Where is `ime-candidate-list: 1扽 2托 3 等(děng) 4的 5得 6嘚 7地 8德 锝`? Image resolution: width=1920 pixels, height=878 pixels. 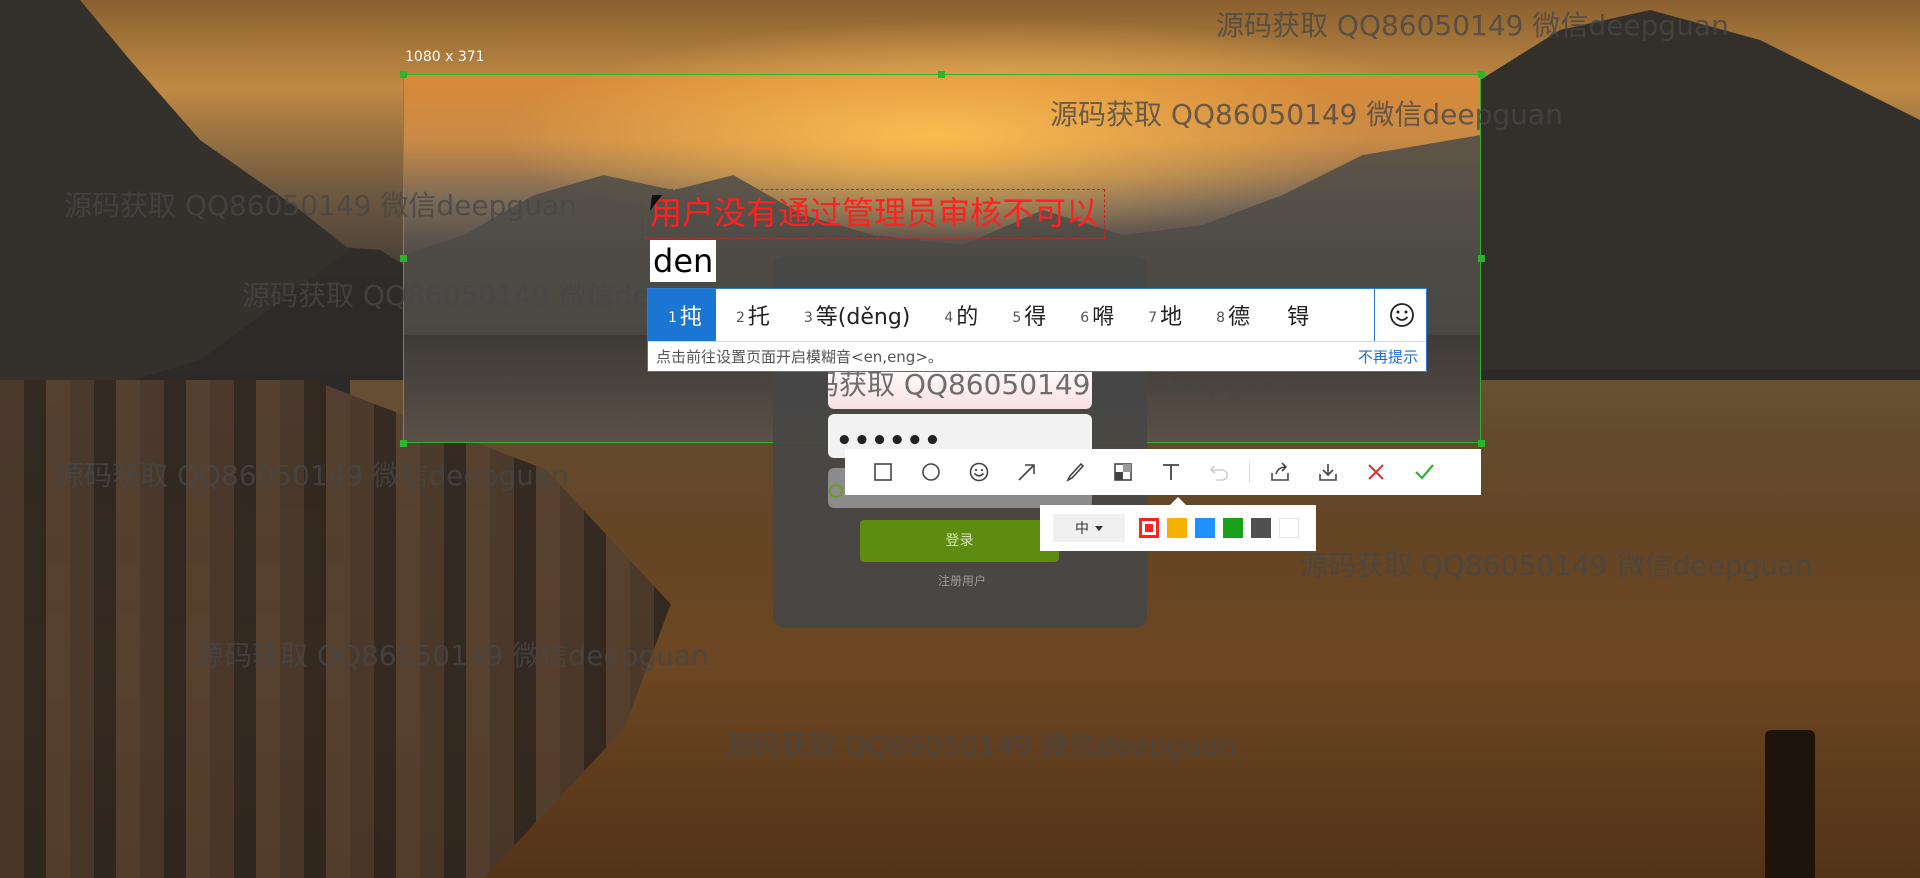
ime-candidate-list: 1扽 2托 3 等(děng) 4的 5得 6嘚 7地 8德 锝 is located at coordinates (1010, 315).